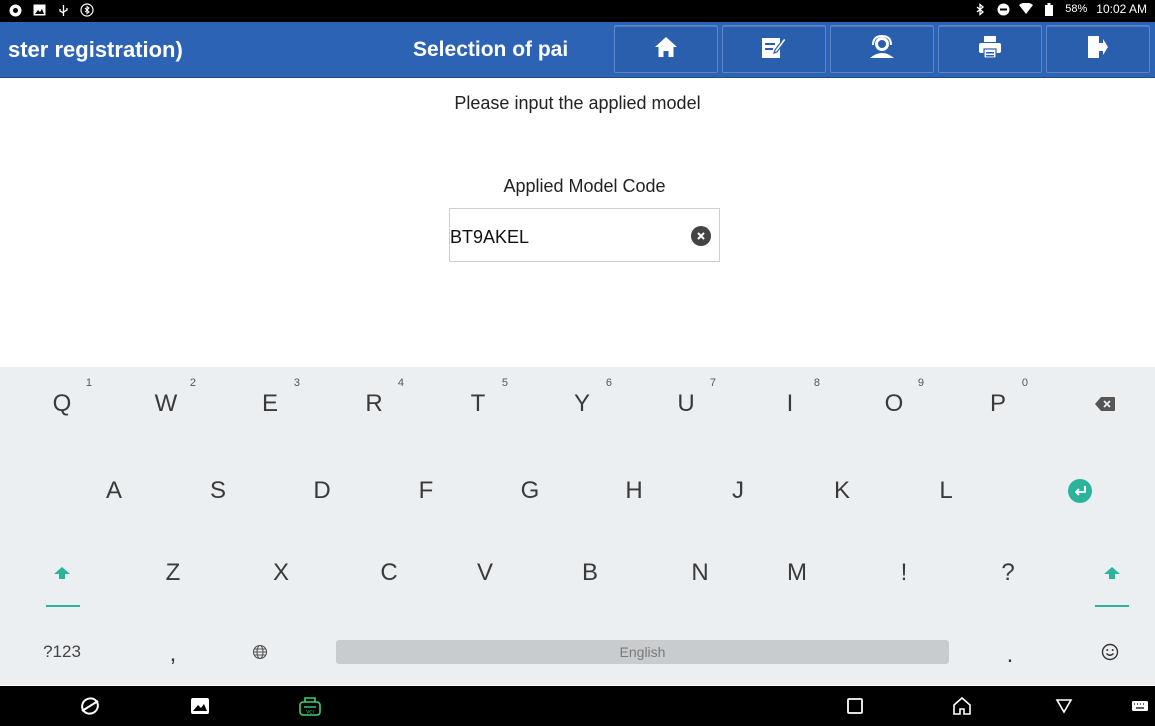 The image size is (1155, 726). What do you see at coordinates (1060, 9) in the screenshot?
I see `status-right-icons: 58% 10:02 AM` at bounding box center [1060, 9].